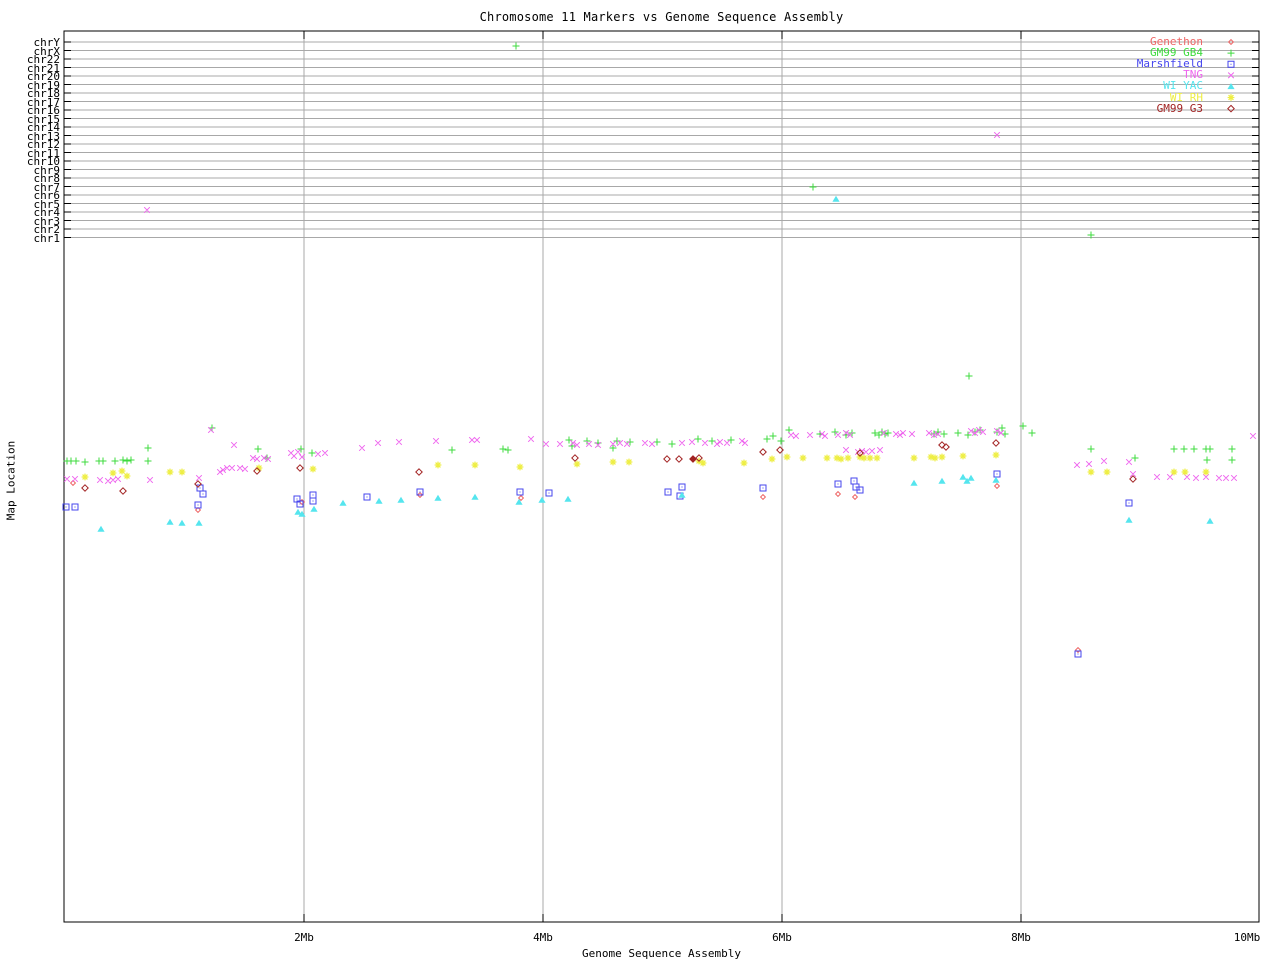 Image resolution: width=1280 pixels, height=960 pixels. What do you see at coordinates (1231, 64) in the screenshot?
I see `legend-marker-marshfield` at bounding box center [1231, 64].